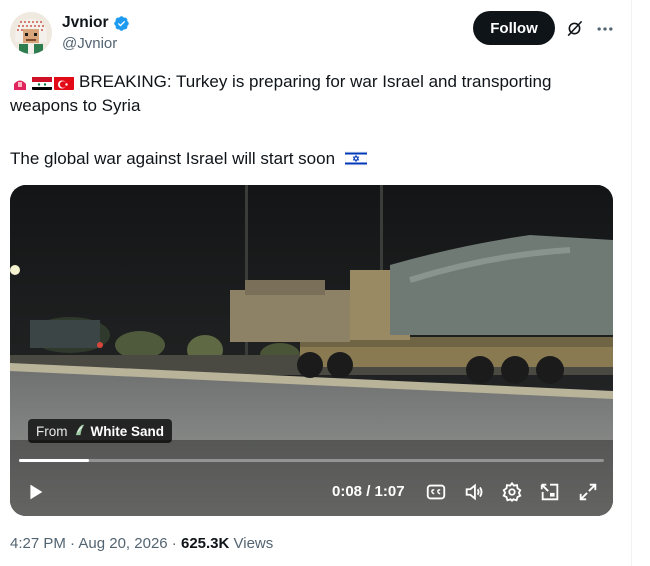 Image resolution: width=650 pixels, height=566 pixels. Describe the element at coordinates (121, 23) in the screenshot. I see `verified-badge-icon` at that location.